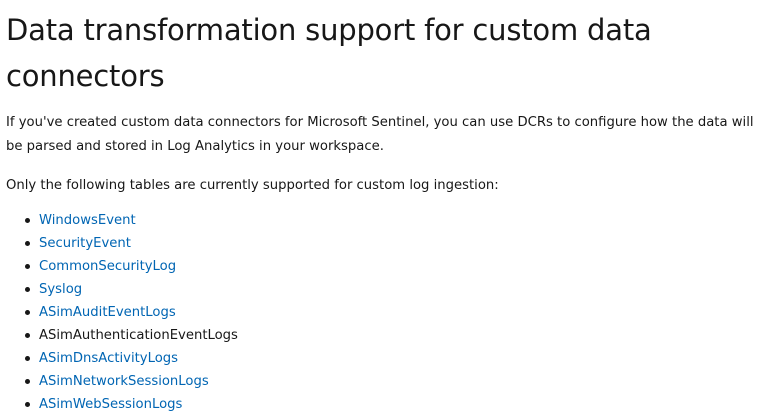  Describe the element at coordinates (87, 220) in the screenshot. I see `table-link-windowsevent: WindowsEvent` at that location.